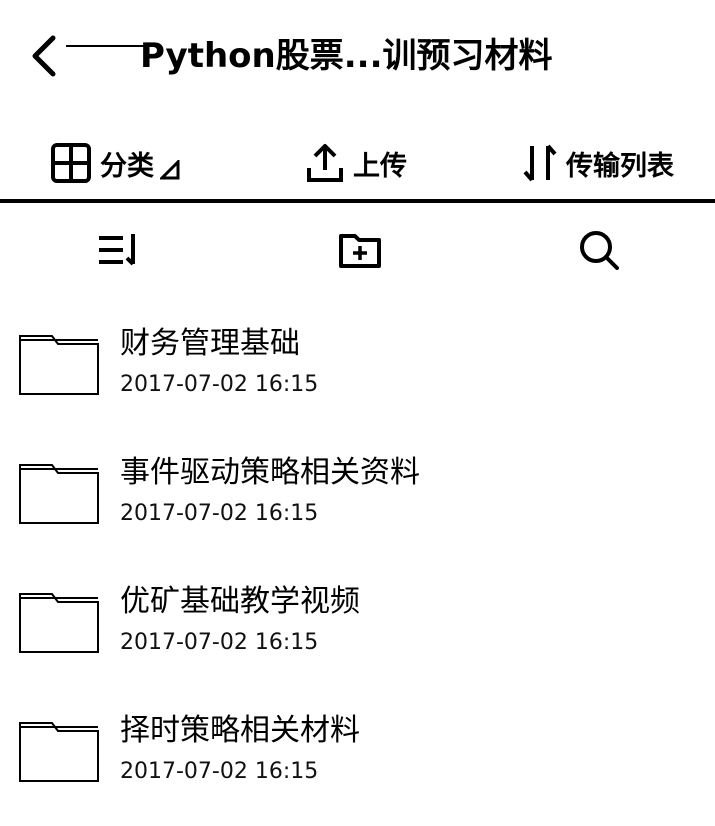  I want to click on upload-icon, so click(325, 163).